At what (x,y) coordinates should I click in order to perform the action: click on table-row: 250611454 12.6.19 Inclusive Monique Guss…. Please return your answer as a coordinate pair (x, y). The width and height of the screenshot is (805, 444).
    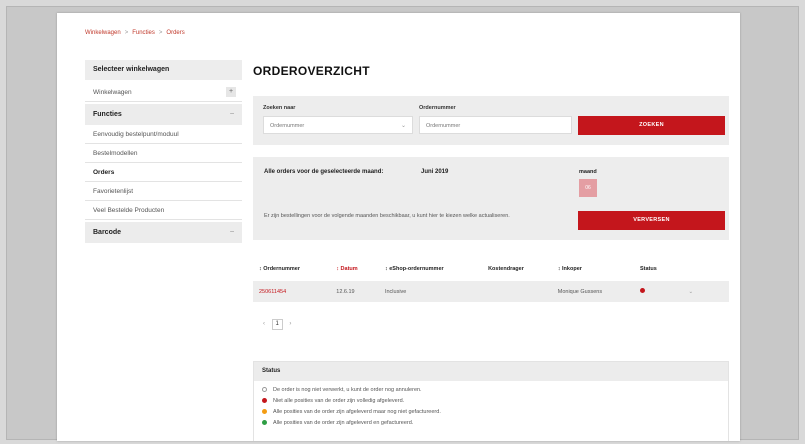
    Looking at the image, I should click on (491, 291).